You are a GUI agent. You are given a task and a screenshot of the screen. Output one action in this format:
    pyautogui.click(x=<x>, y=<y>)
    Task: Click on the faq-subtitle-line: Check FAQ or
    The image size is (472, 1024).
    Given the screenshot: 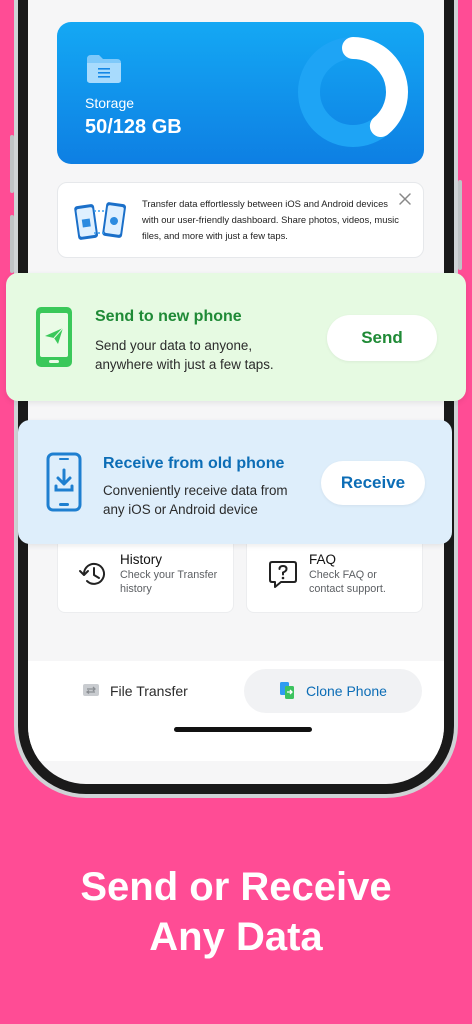 What is the action you would take?
    pyautogui.click(x=343, y=575)
    